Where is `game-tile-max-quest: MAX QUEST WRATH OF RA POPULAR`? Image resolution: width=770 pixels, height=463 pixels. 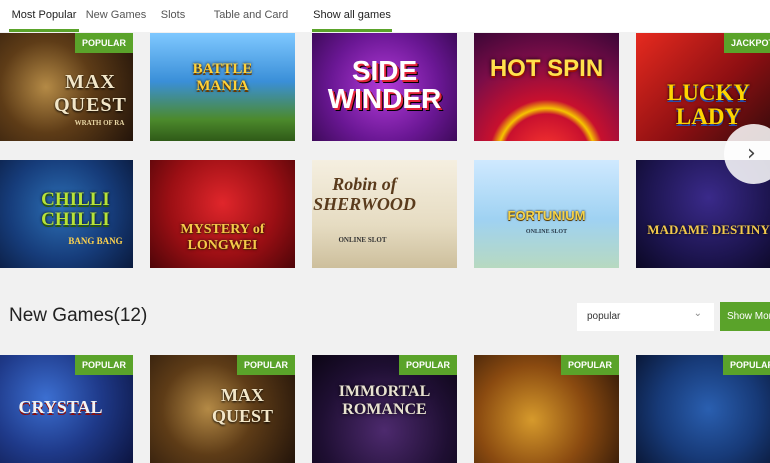
game-tile-max-quest: MAX QUEST WRATH OF RA POPULAR is located at coordinates (66, 87).